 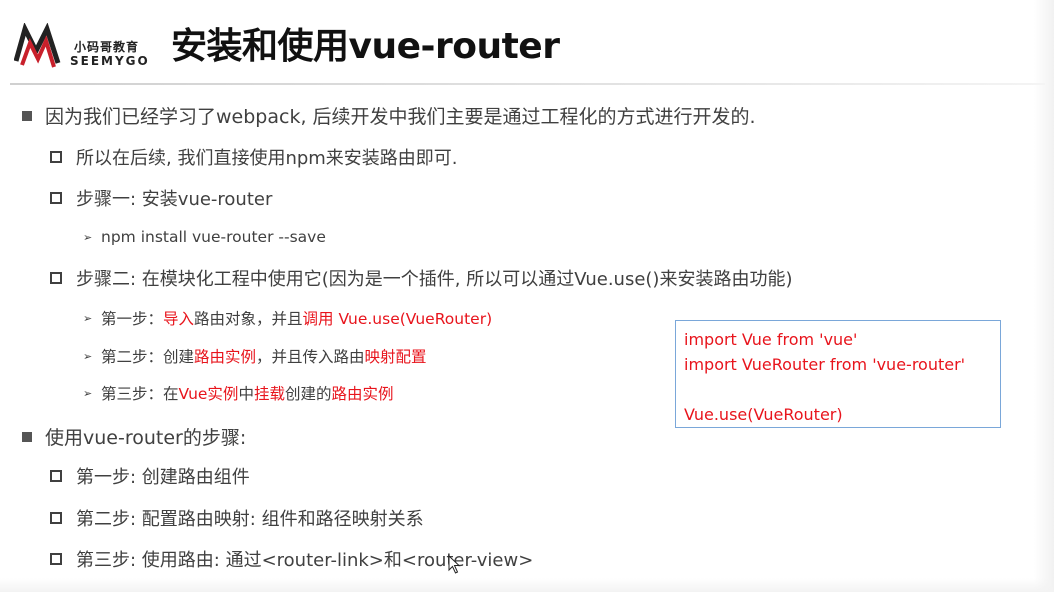 I want to click on highlight-text: 调用 Vue.use(VueRouter), so click(x=397, y=319).